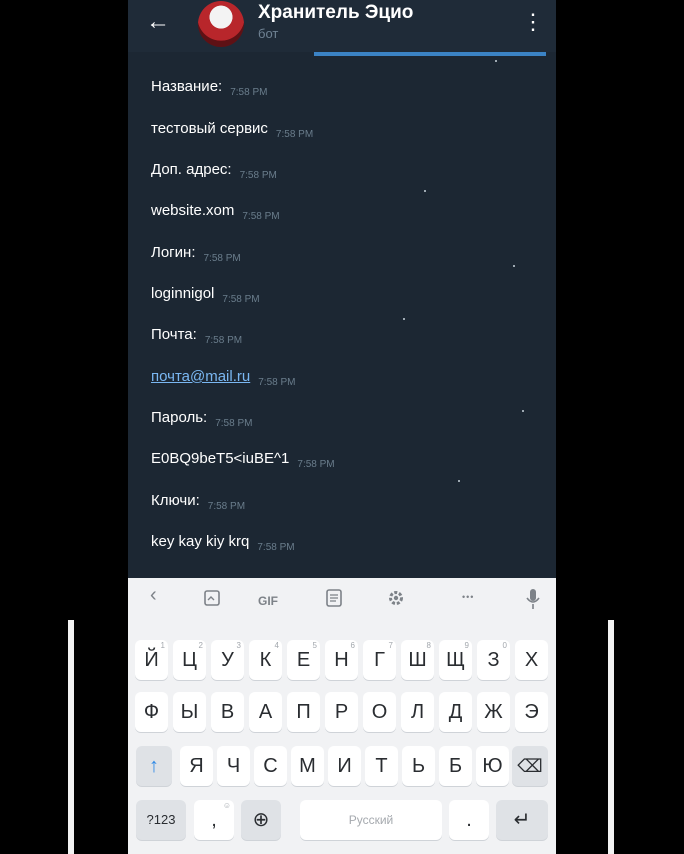  I want to click on numbers-key: ?123, so click(161, 820).